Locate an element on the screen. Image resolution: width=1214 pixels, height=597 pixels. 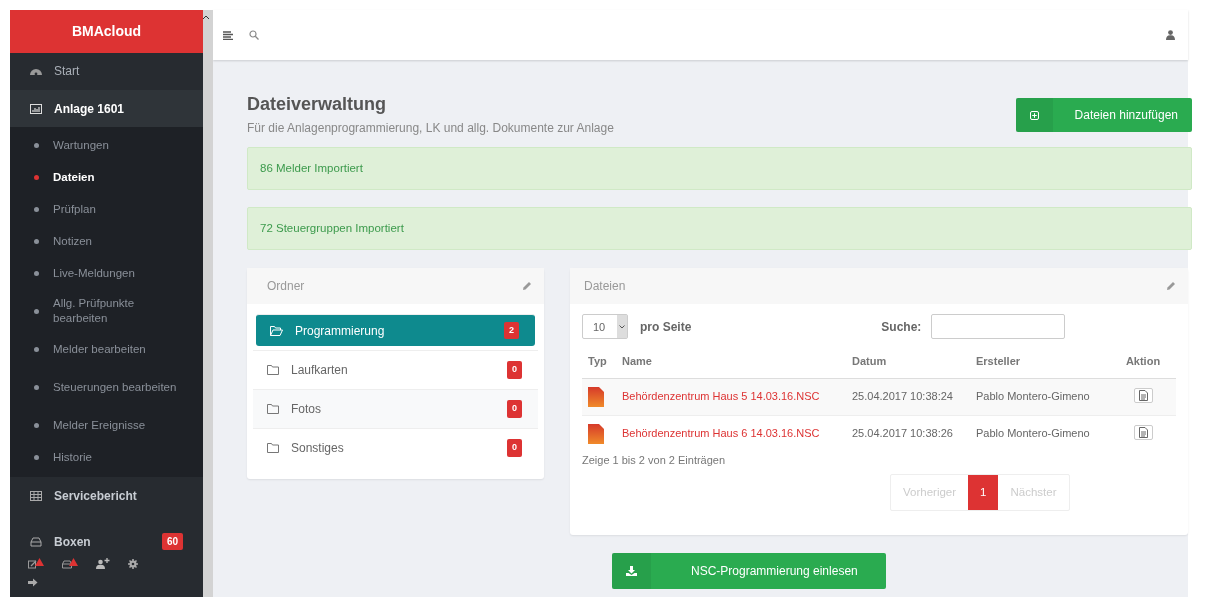
sidebar-subitem: Dateien is located at coordinates (106, 177).